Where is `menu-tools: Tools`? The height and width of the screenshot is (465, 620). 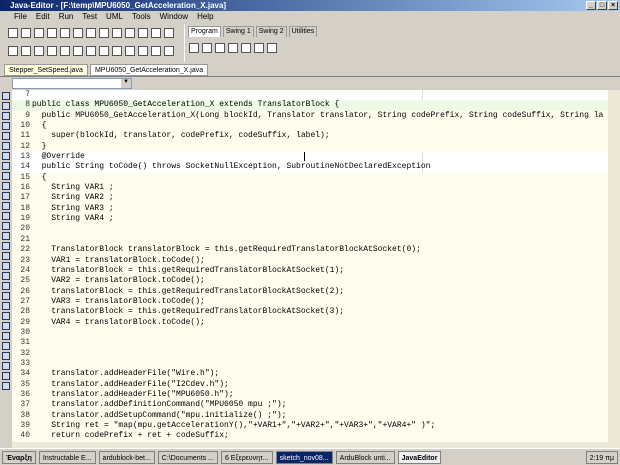
menu-tools: Tools is located at coordinates (141, 17).